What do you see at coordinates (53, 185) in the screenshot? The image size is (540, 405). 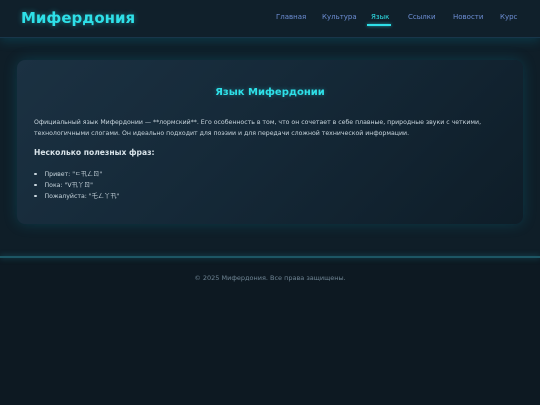 I see `phrase-label: Пока:` at bounding box center [53, 185].